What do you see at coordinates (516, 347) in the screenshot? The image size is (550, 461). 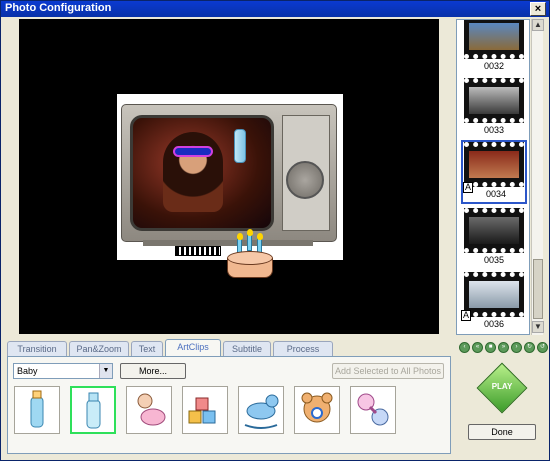 I see `next-icon: ›` at bounding box center [516, 347].